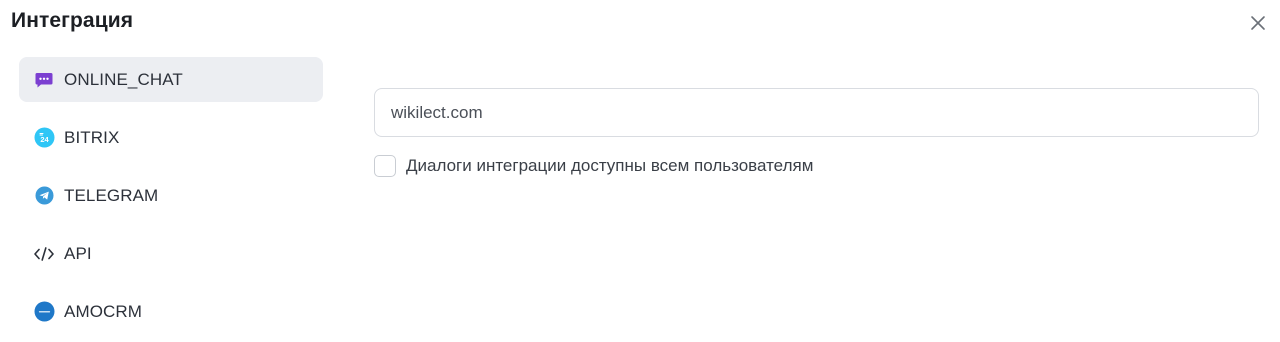 The width and height of the screenshot is (1280, 342). Describe the element at coordinates (171, 195) in the screenshot. I see `sidebar-item-telegram: TELEGRAM` at that location.